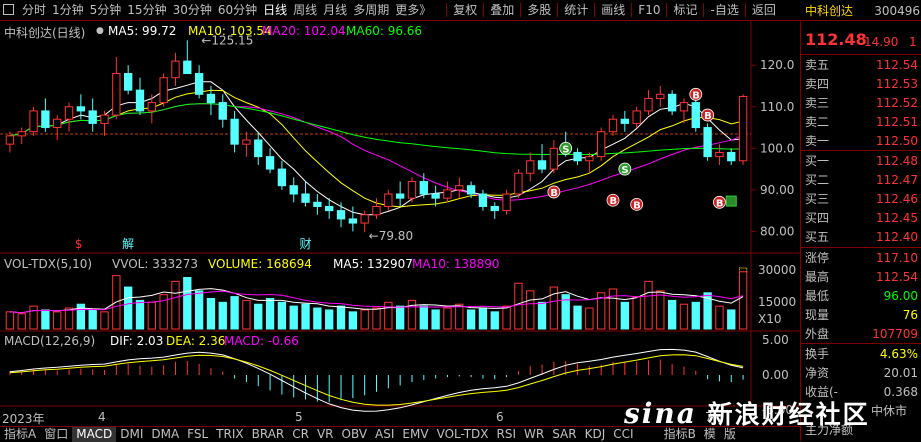 Image resolution: width=921 pixels, height=442 pixels. What do you see at coordinates (502, 10) in the screenshot?
I see `overlay-button: 叠加` at bounding box center [502, 10].